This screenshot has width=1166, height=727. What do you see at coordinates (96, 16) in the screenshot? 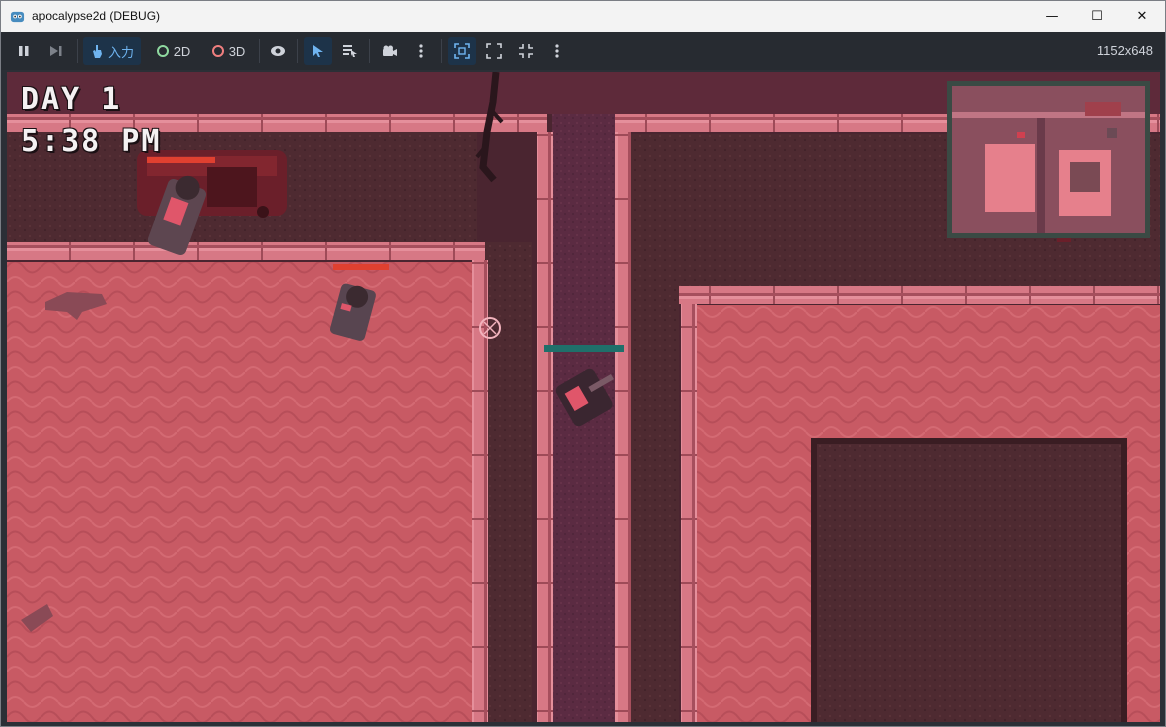
I see `window-title: apocalypse2d (DEBUG)` at bounding box center [96, 16].